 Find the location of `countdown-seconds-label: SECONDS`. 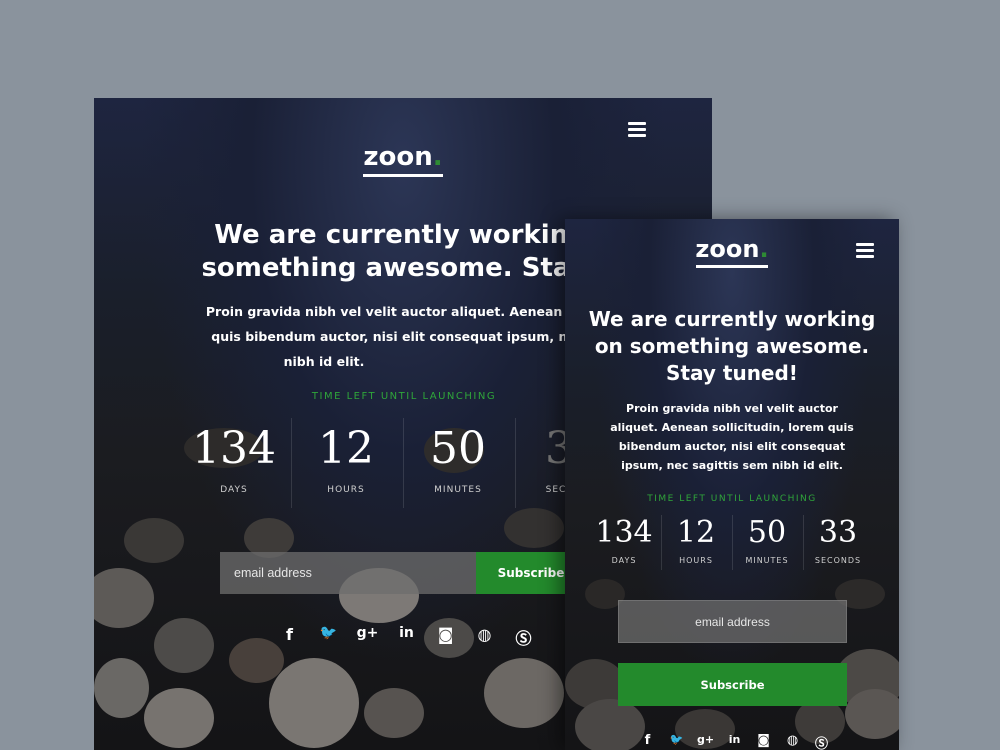

countdown-seconds-label: SECONDS is located at coordinates (838, 560).